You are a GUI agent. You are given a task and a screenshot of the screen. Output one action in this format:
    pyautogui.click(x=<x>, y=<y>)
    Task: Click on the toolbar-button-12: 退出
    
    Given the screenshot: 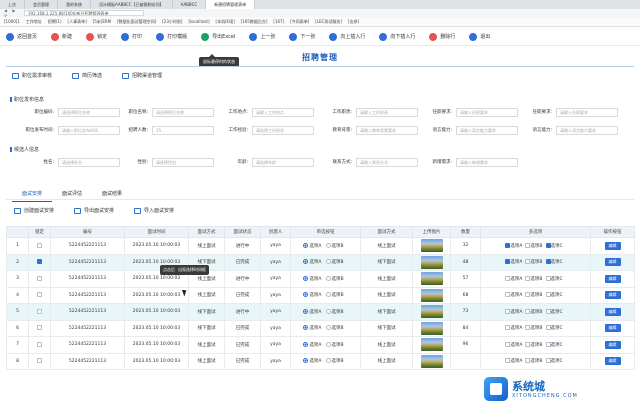 What is the action you would take?
    pyautogui.click(x=479, y=36)
    